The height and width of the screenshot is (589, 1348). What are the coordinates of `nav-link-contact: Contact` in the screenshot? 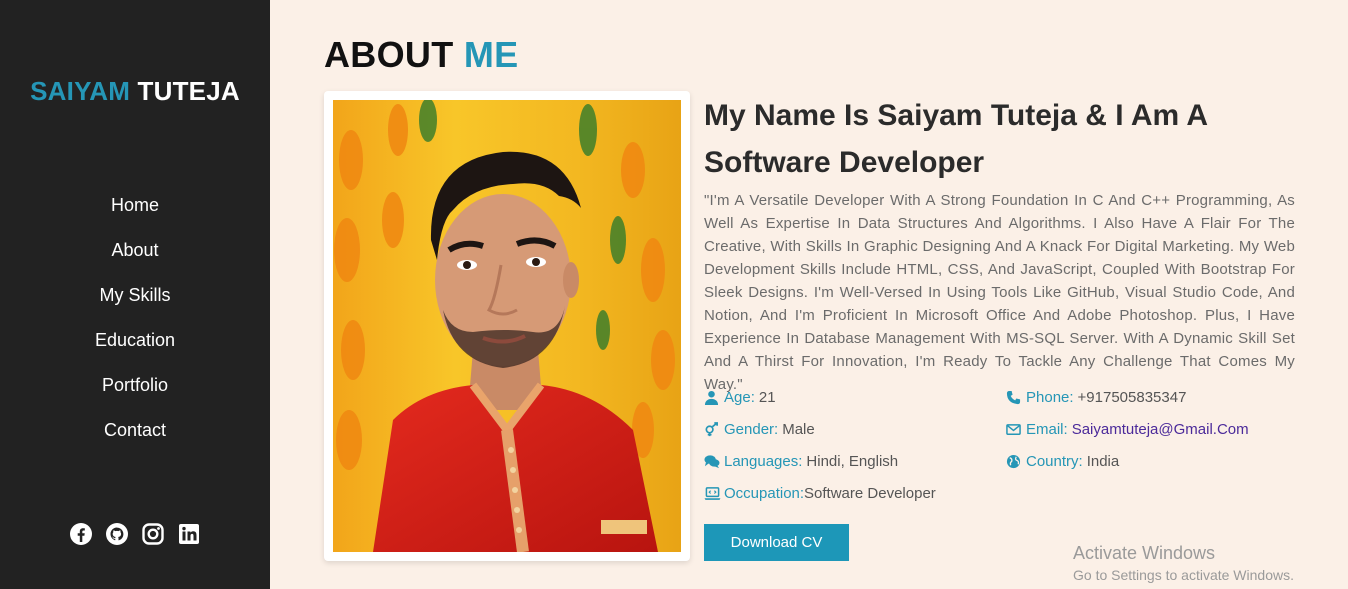 It's located at (135, 430).